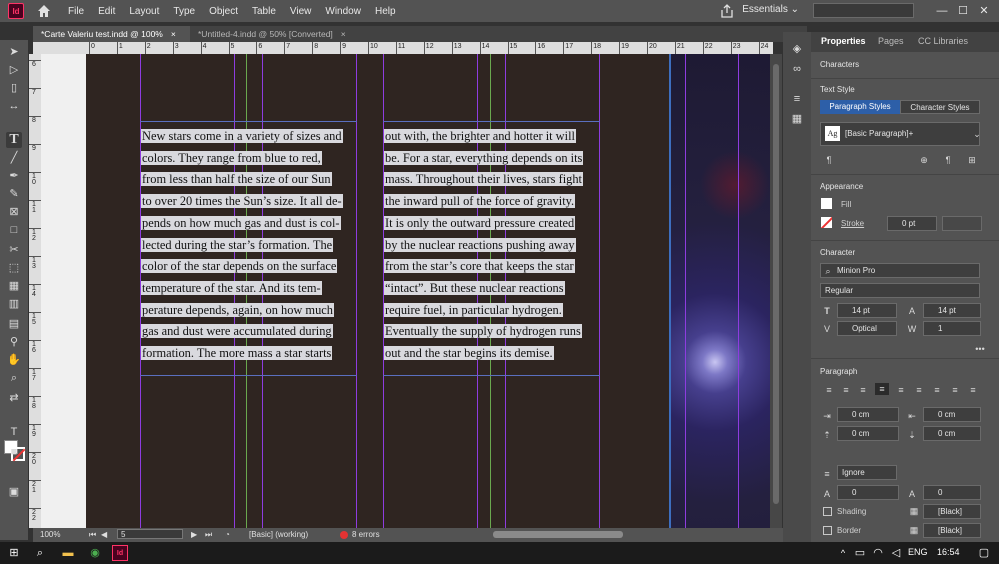 This screenshot has width=999, height=564. Describe the element at coordinates (14, 304) in the screenshot. I see `gradient-feather-tool-icon: ▥` at that location.